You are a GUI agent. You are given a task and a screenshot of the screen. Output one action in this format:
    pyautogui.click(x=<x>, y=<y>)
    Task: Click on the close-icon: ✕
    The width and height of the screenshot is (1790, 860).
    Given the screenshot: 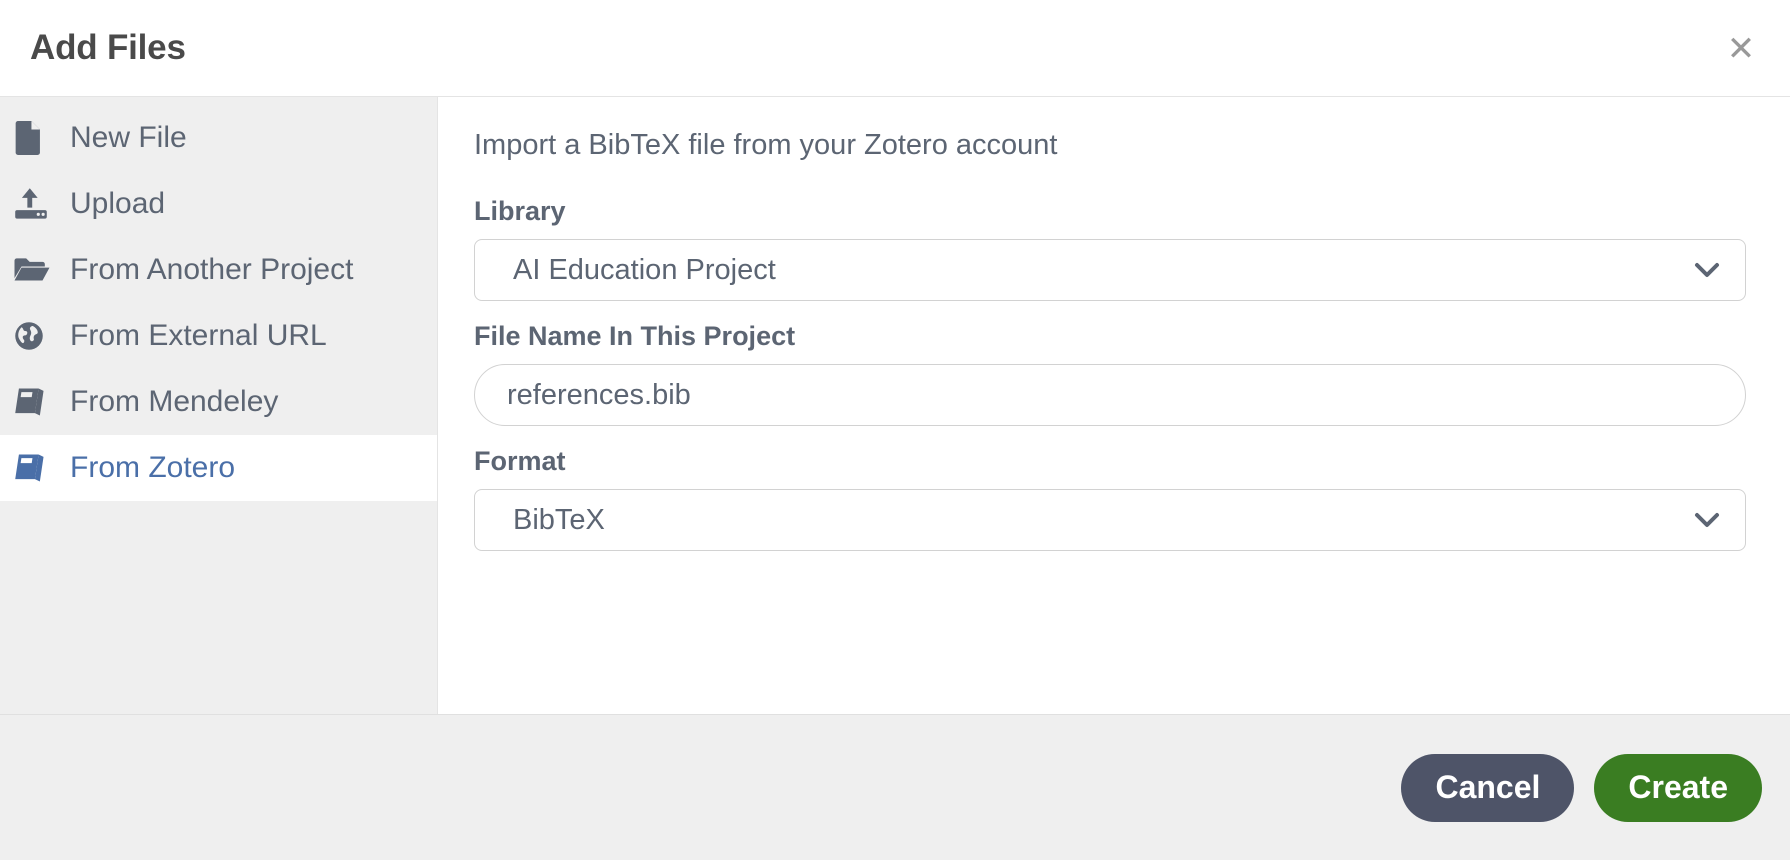 What is the action you would take?
    pyautogui.click(x=1741, y=49)
    